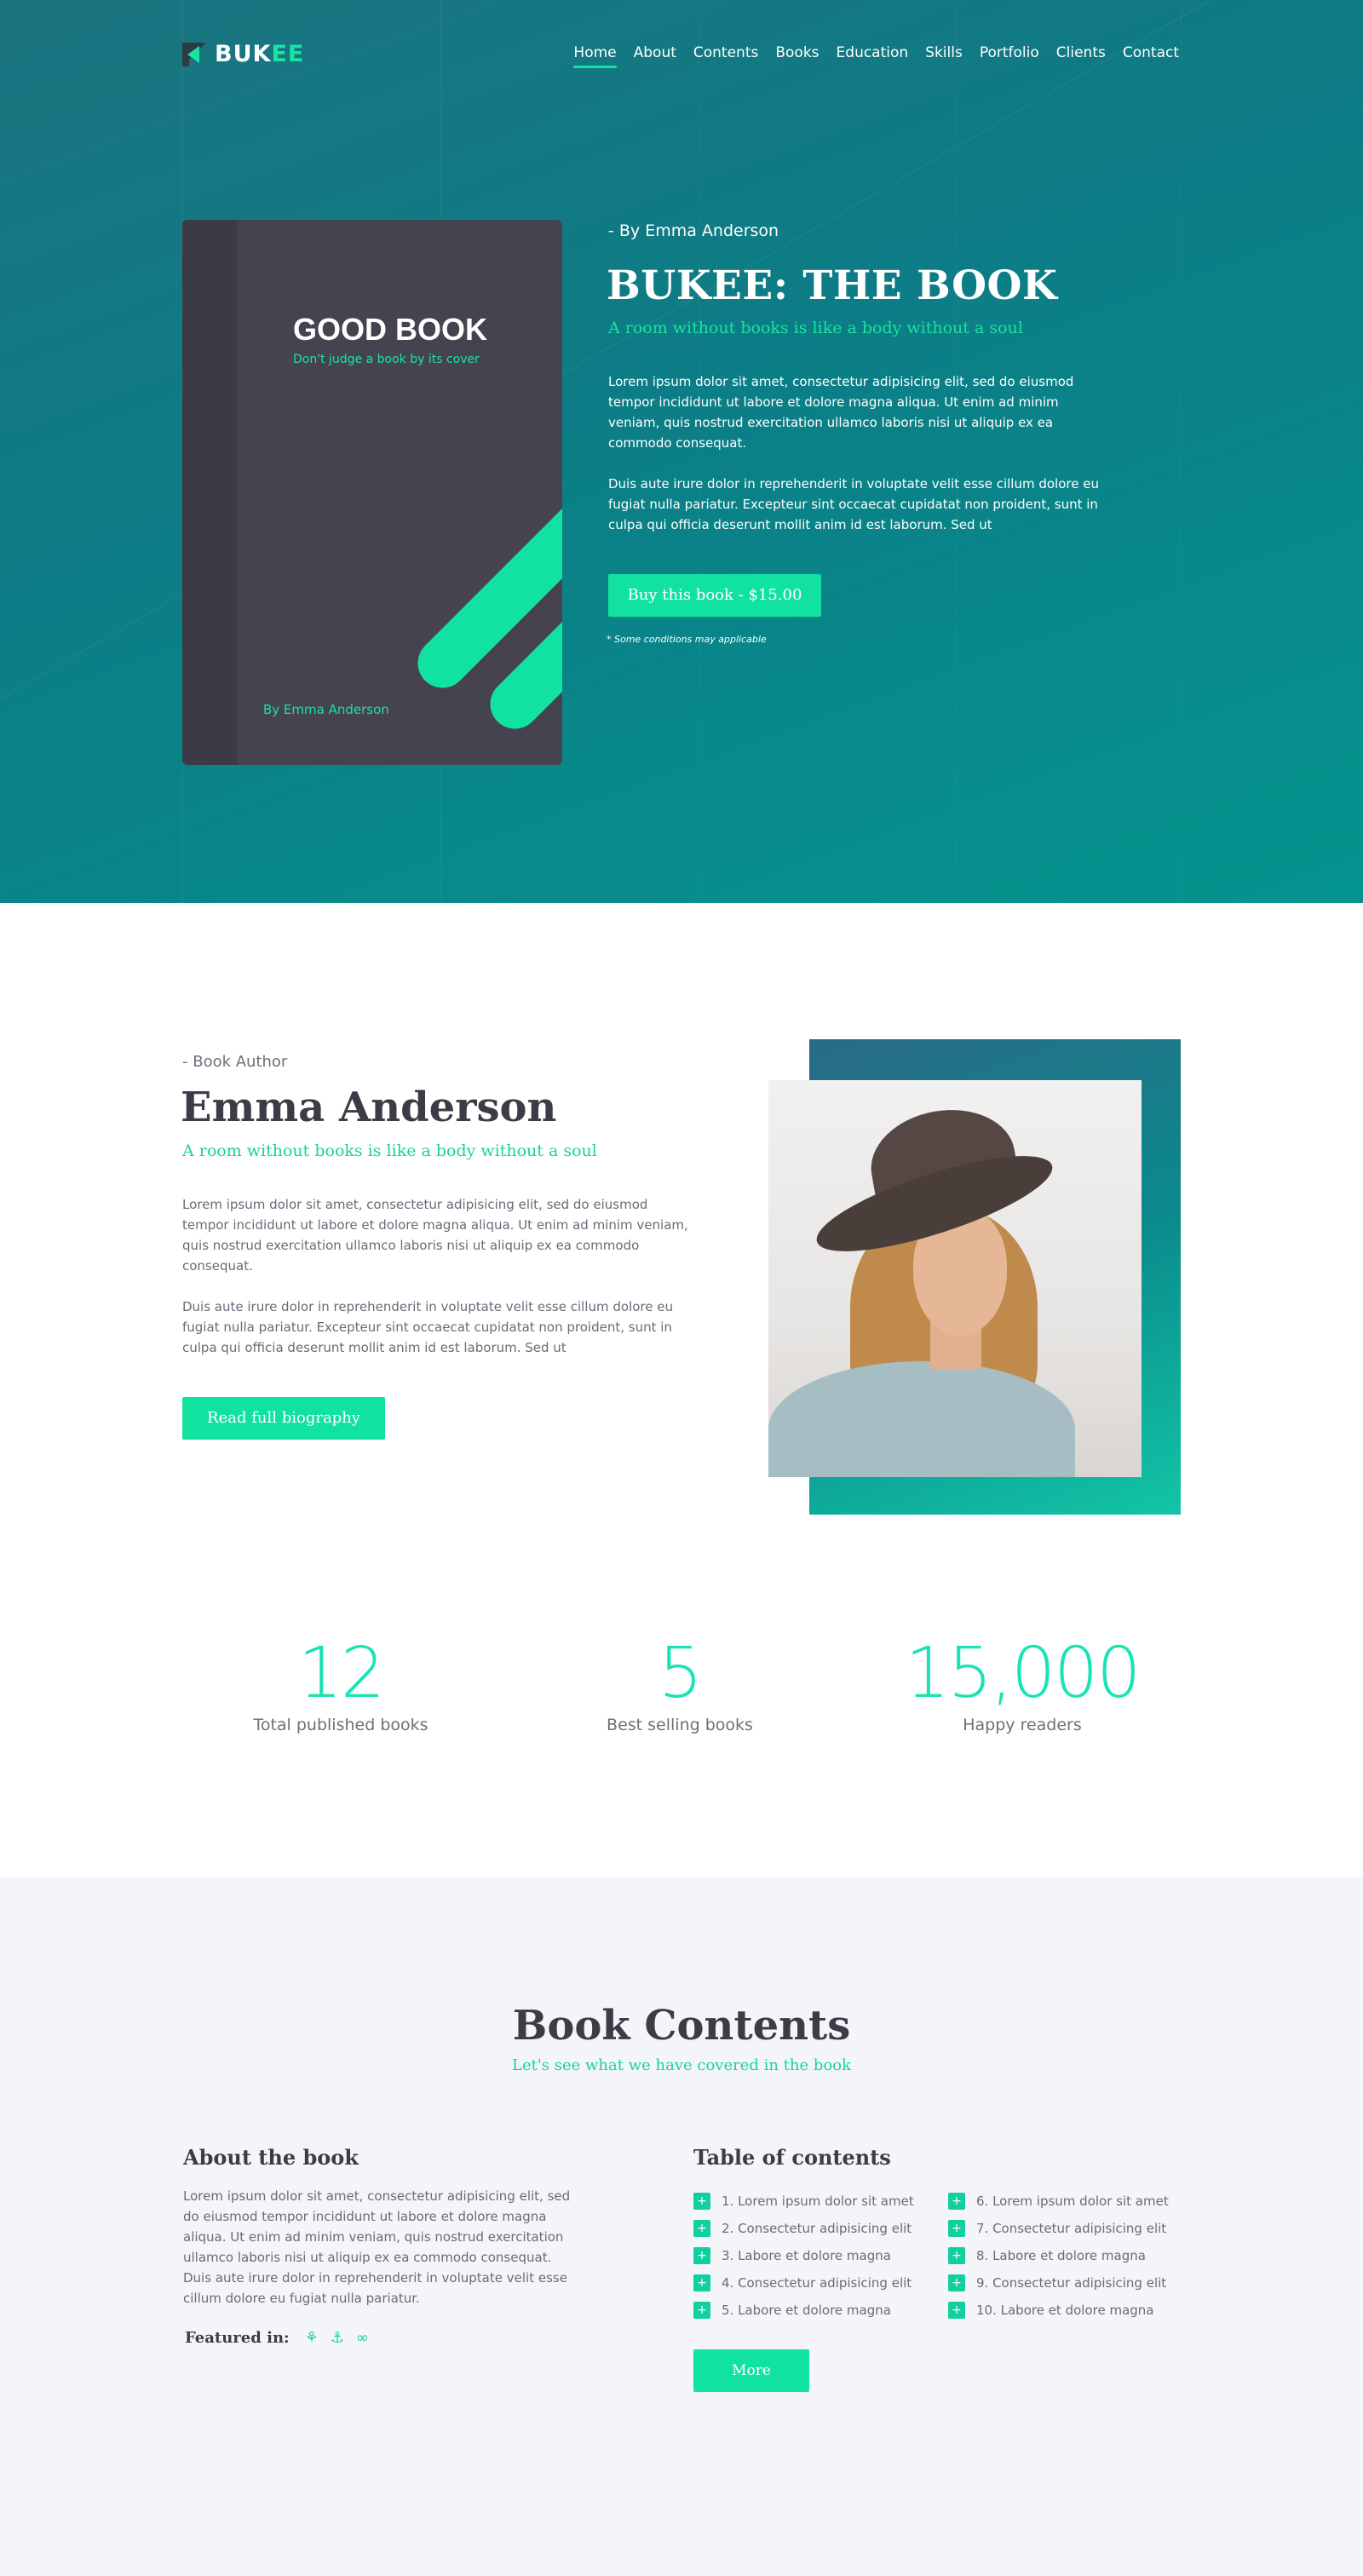 This screenshot has width=1363, height=2576. I want to click on toc-item: +5. Labore et dolore magna, so click(804, 2310).